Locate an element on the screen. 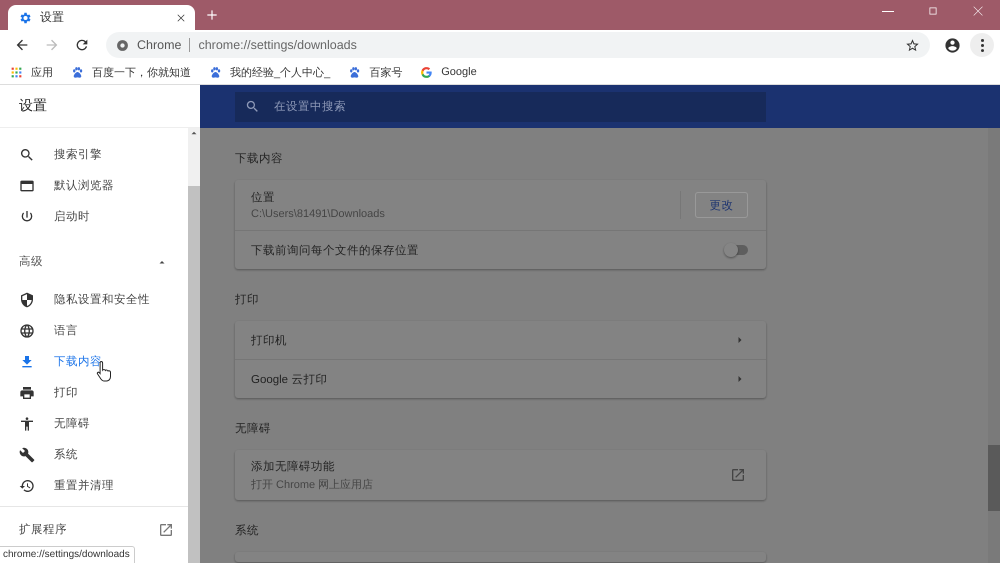 This screenshot has height=563, width=1000. sidebar-item: 打印 is located at coordinates (94, 392).